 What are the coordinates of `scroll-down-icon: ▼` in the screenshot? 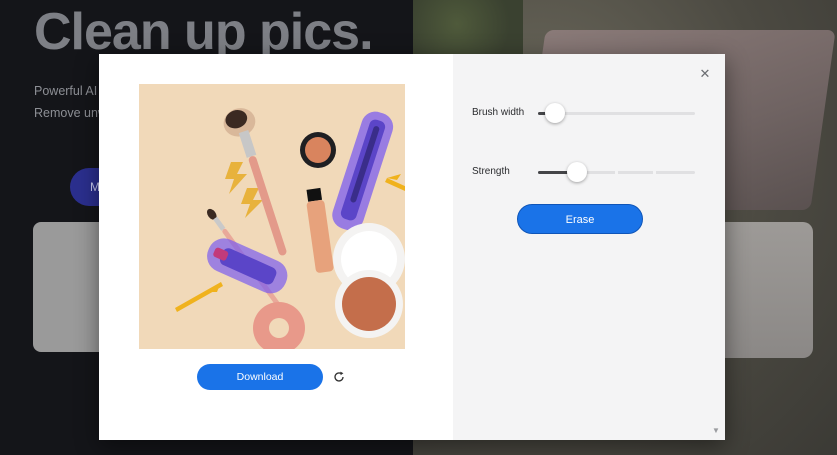 It's located at (716, 431).